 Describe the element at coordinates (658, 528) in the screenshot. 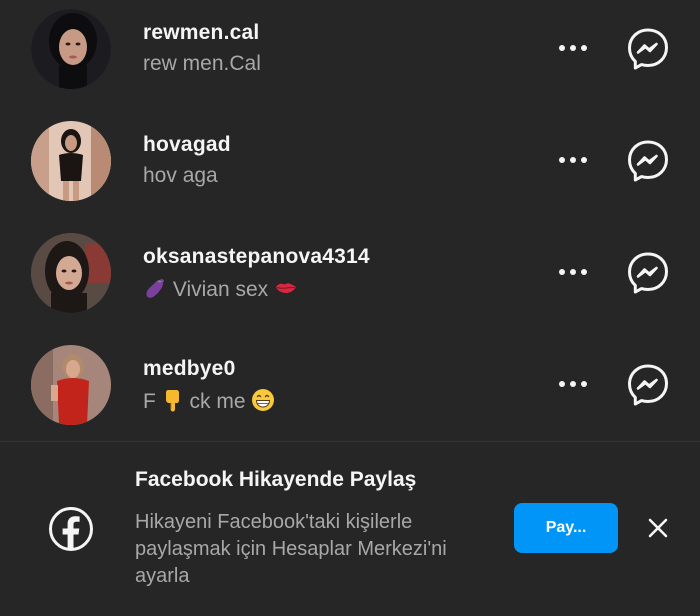

I see `close-icon` at that location.